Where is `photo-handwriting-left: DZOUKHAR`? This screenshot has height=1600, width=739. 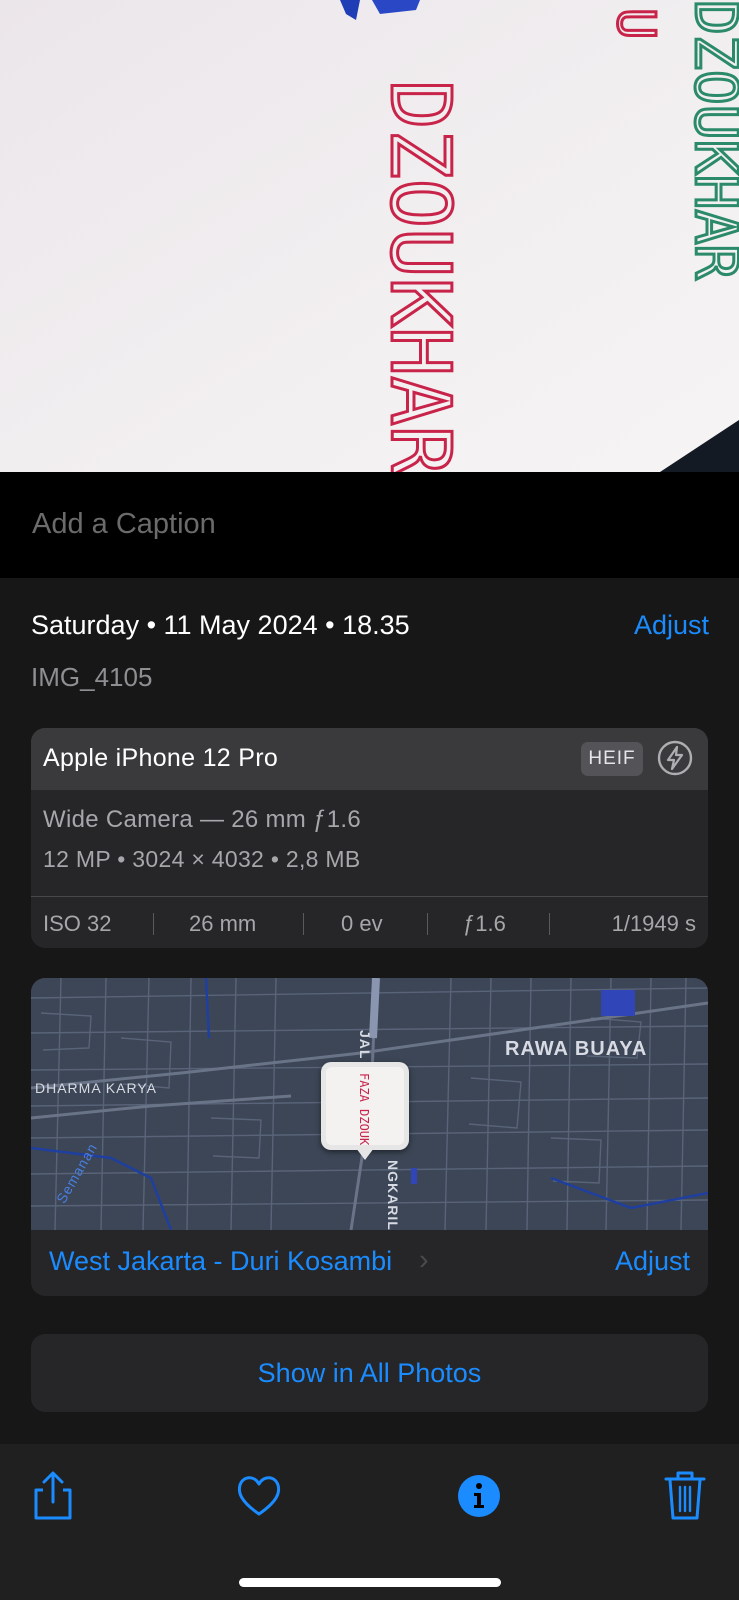
photo-handwriting-left: DZOUKHAR is located at coordinates (420, 276).